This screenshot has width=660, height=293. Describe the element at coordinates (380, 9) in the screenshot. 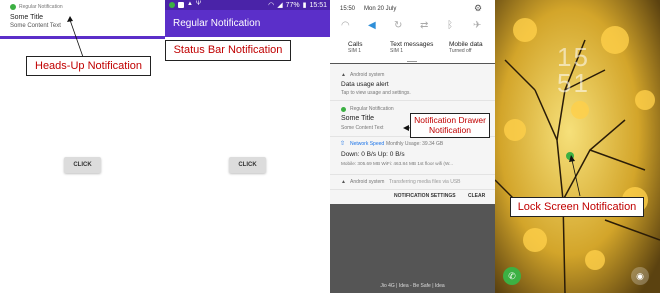

I see `drawer-date: Mon 20 July` at that location.